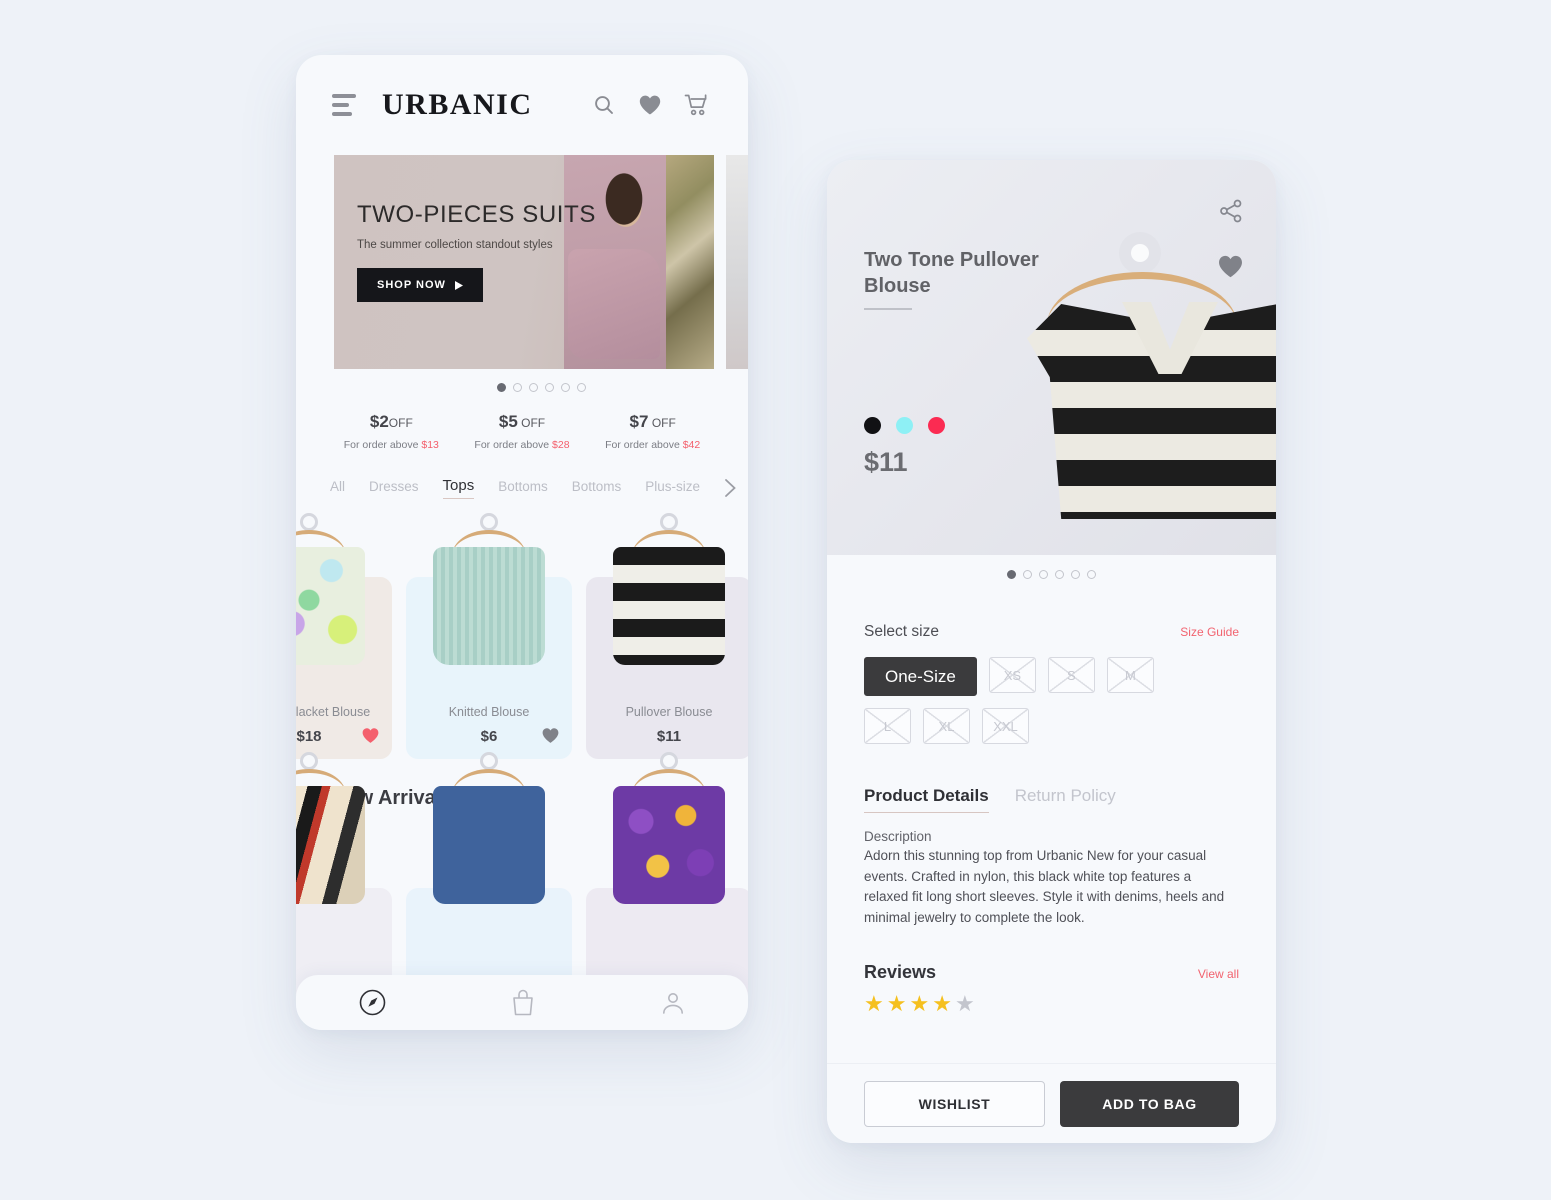 The width and height of the screenshot is (1551, 1200). I want to click on detail-tabs: Product Details Return Policy, so click(1051, 799).